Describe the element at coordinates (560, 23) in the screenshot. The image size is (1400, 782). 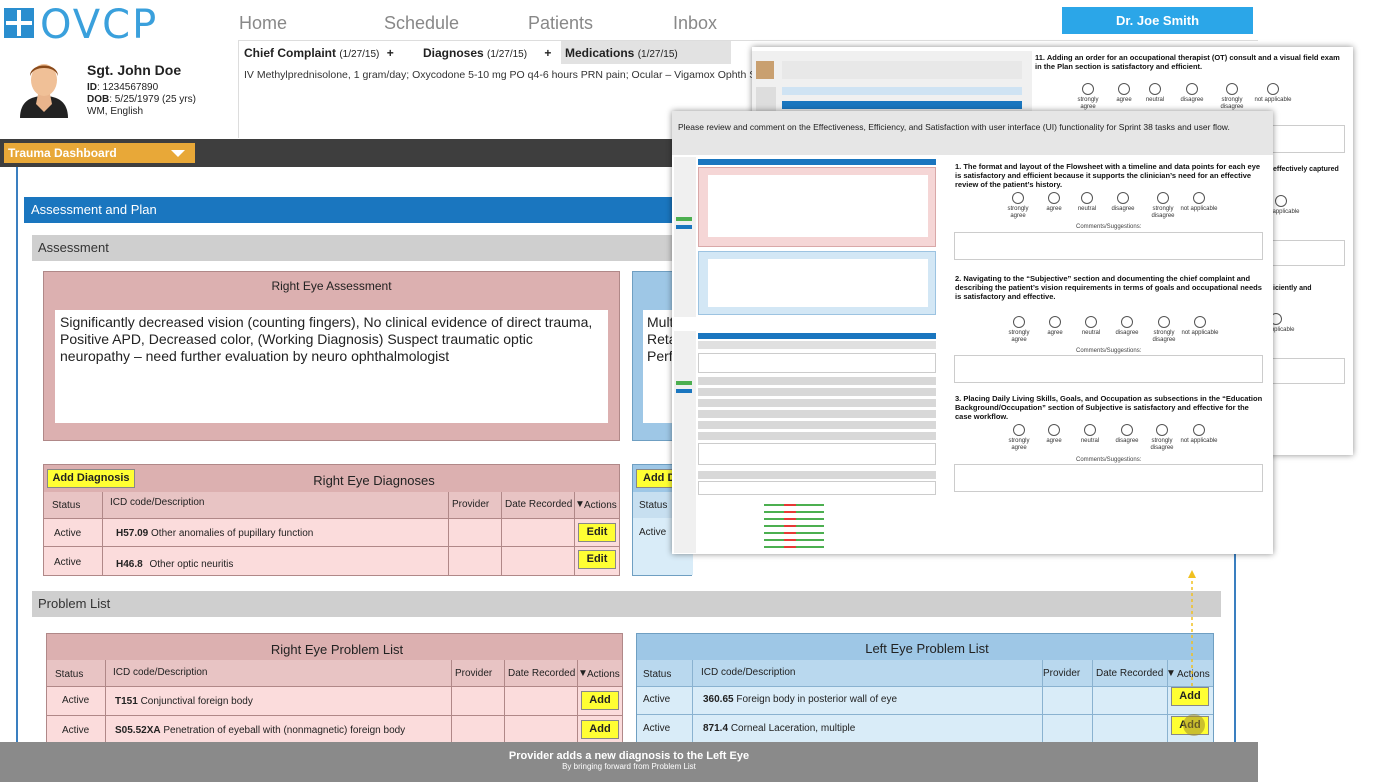
I see `nav-patients: Patients` at that location.